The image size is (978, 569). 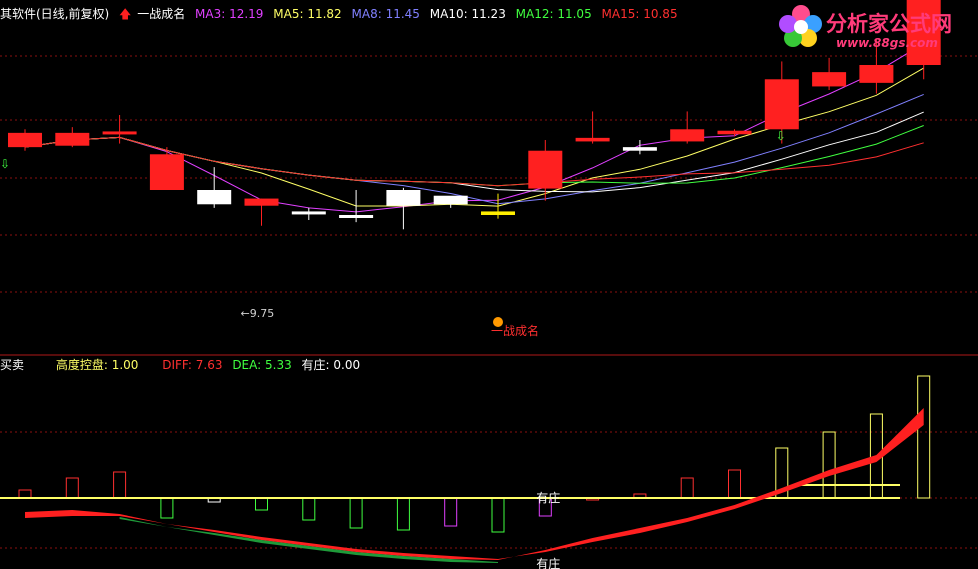 What do you see at coordinates (55, 14) in the screenshot?
I see `chart-title: 其软件(日线,前复权)` at bounding box center [55, 14].